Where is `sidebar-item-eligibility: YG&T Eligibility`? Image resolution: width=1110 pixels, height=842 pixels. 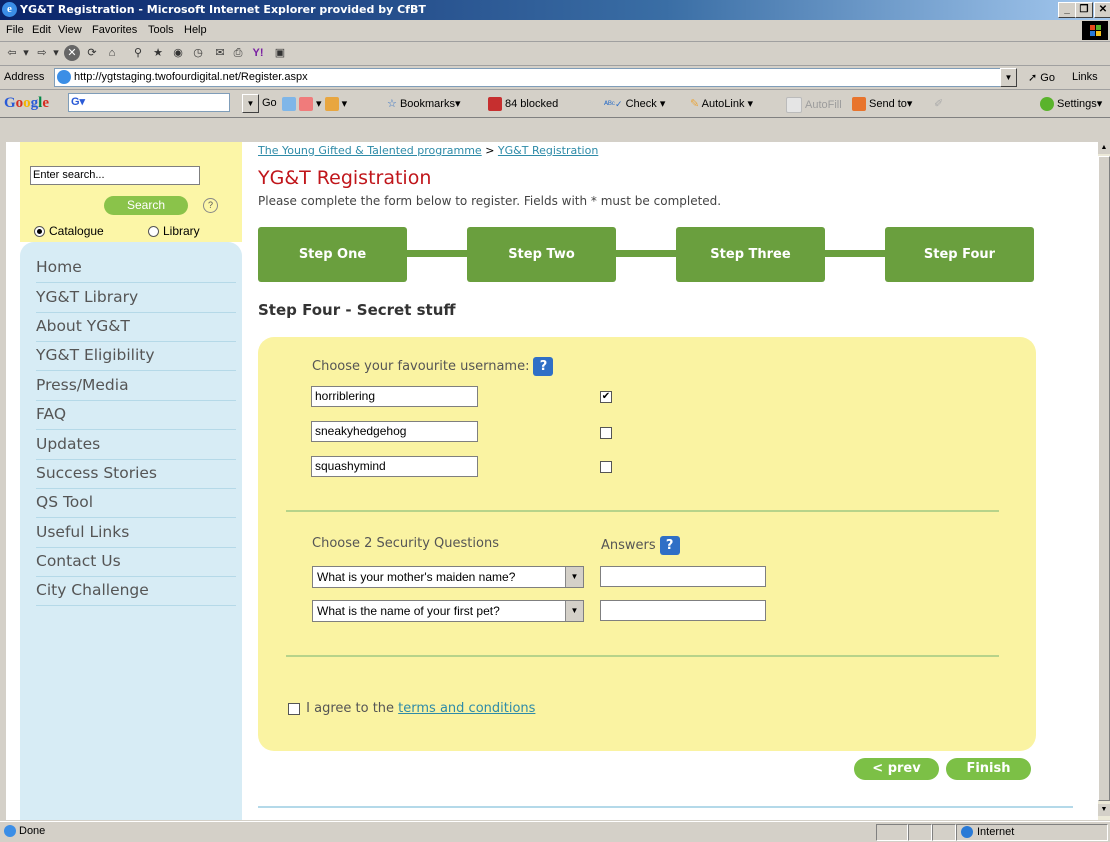 sidebar-item-eligibility: YG&T Eligibility is located at coordinates (136, 356).